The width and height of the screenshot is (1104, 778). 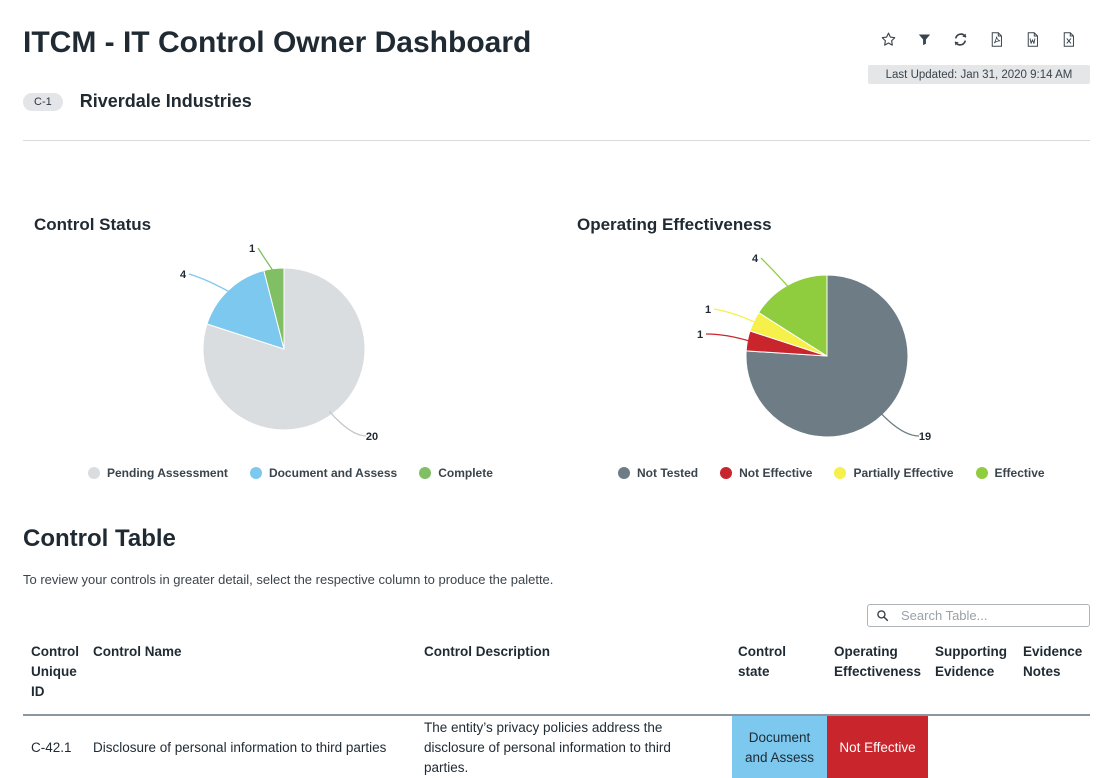 What do you see at coordinates (971, 662) in the screenshot?
I see `column-header-supporting-evidence: Supporting Evidence` at bounding box center [971, 662].